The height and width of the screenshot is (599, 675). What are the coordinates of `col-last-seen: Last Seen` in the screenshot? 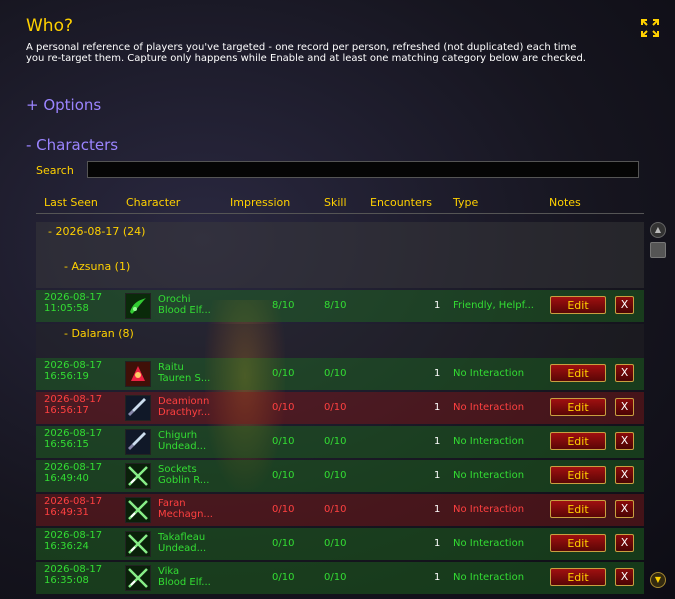 It's located at (71, 202).